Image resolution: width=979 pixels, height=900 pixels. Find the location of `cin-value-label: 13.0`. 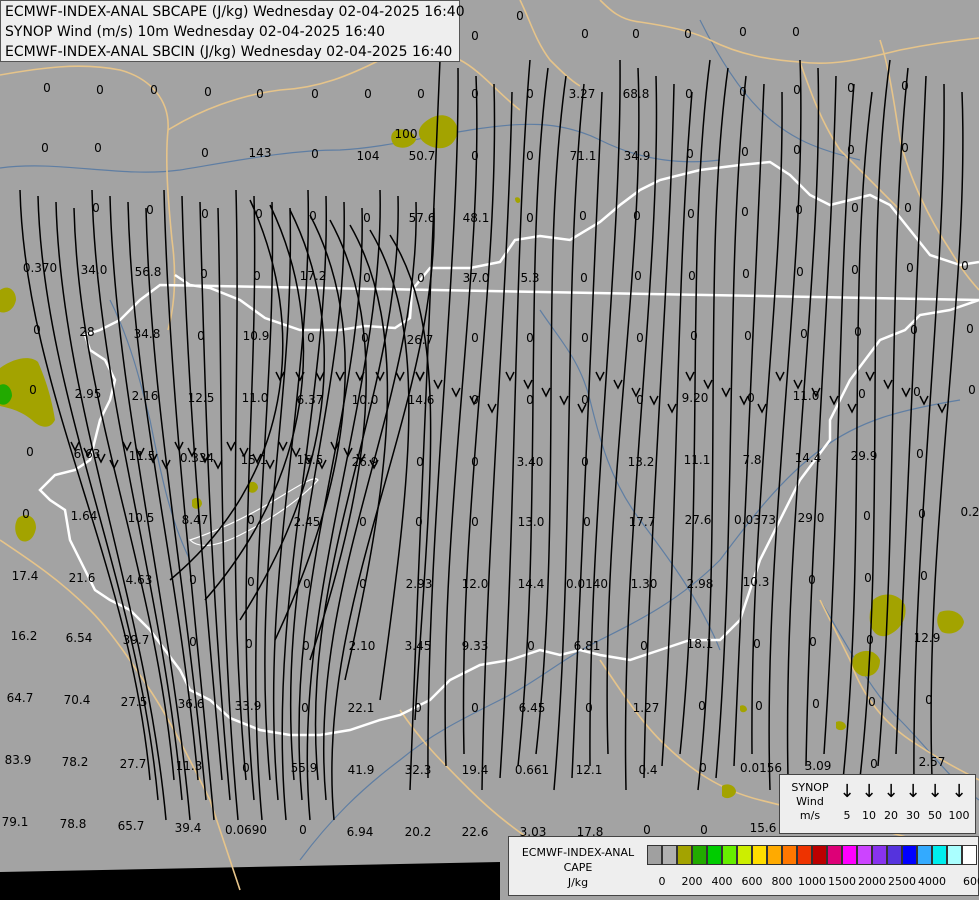

cin-value-label: 13.0 is located at coordinates (531, 522).